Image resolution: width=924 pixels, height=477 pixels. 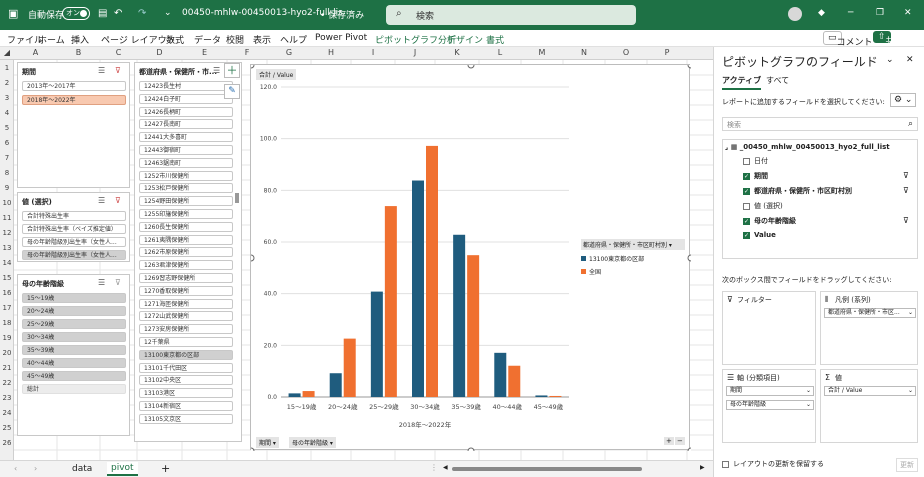 I want to click on sheet-tab-pivot: pivot, so click(x=122, y=469).